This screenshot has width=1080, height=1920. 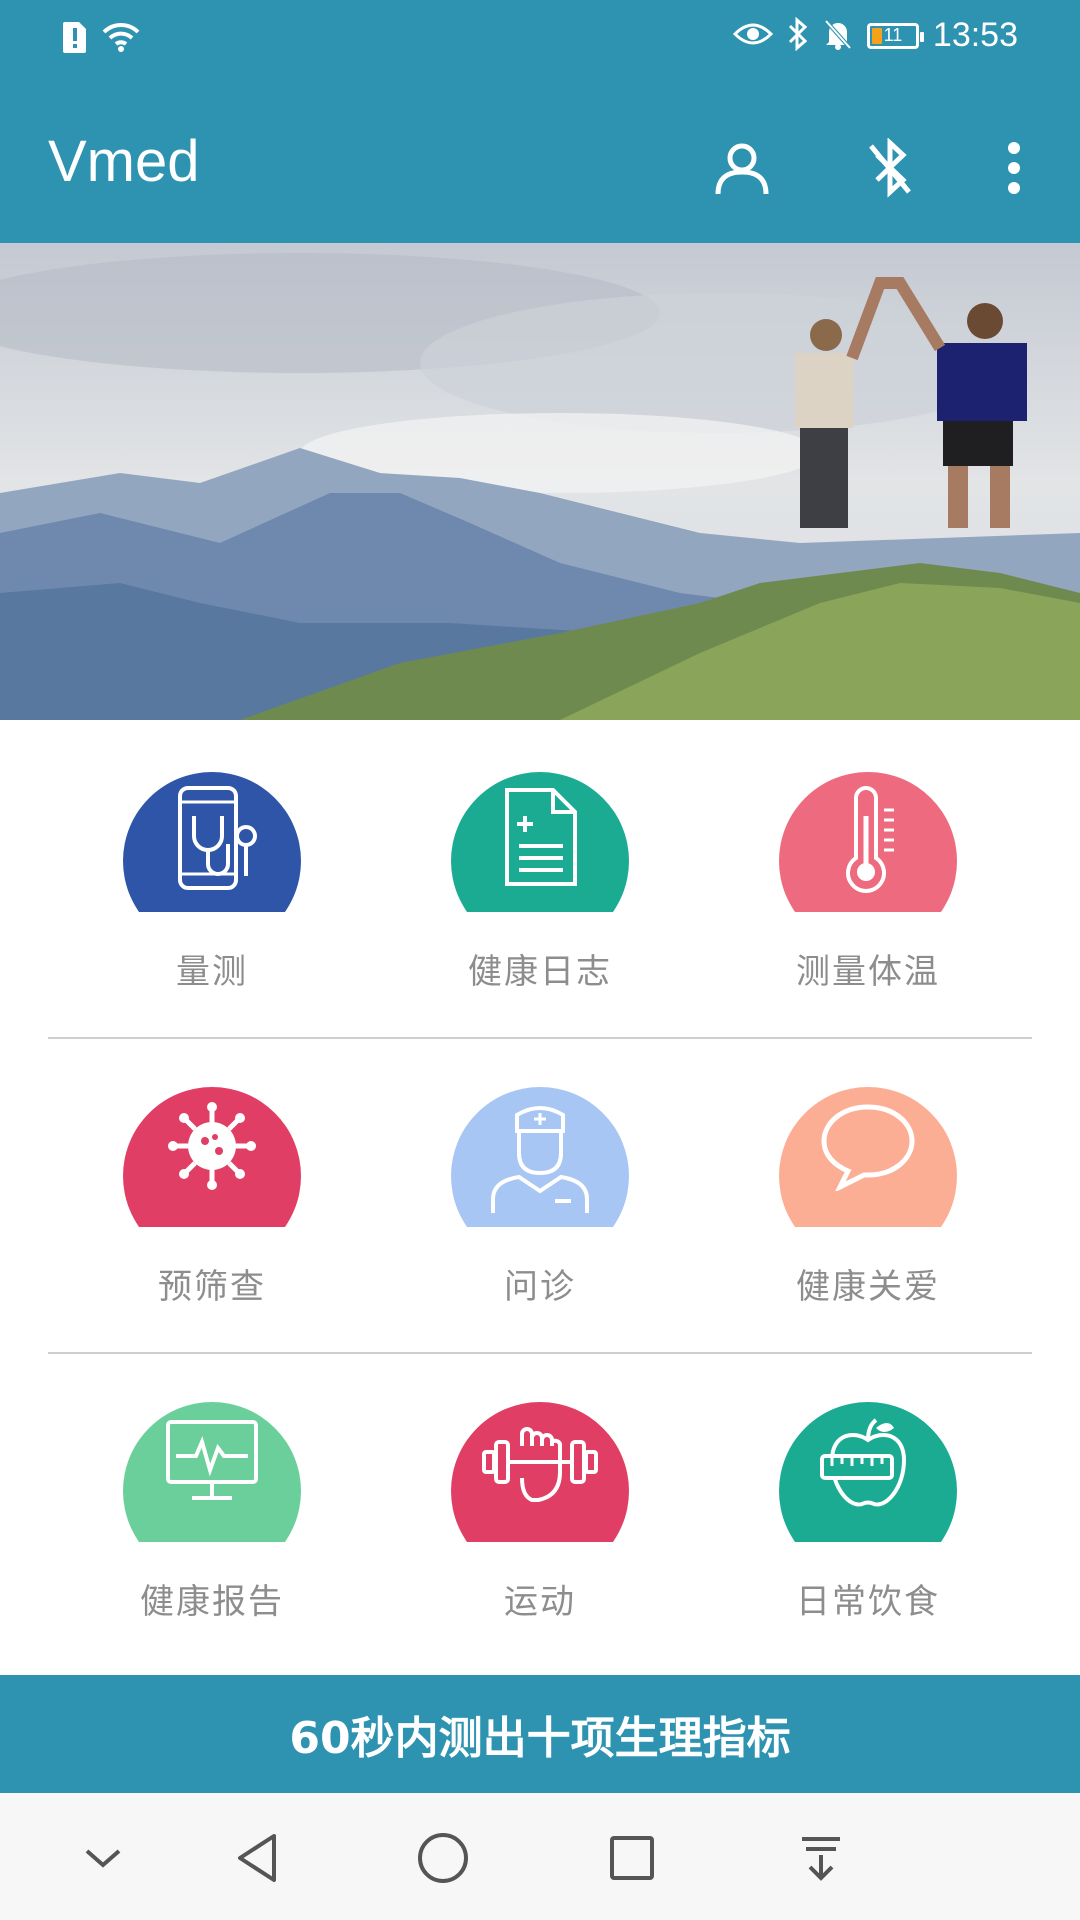 I want to click on thermometer-icon, so click(x=870, y=839).